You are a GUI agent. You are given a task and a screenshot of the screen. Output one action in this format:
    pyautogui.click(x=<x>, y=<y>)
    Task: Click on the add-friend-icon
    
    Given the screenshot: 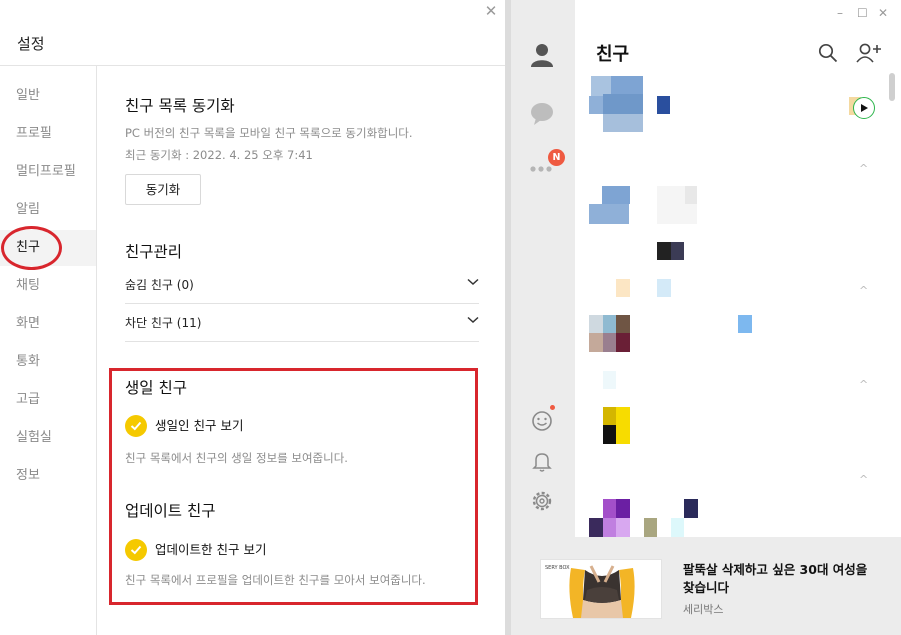 What is the action you would take?
    pyautogui.click(x=869, y=55)
    